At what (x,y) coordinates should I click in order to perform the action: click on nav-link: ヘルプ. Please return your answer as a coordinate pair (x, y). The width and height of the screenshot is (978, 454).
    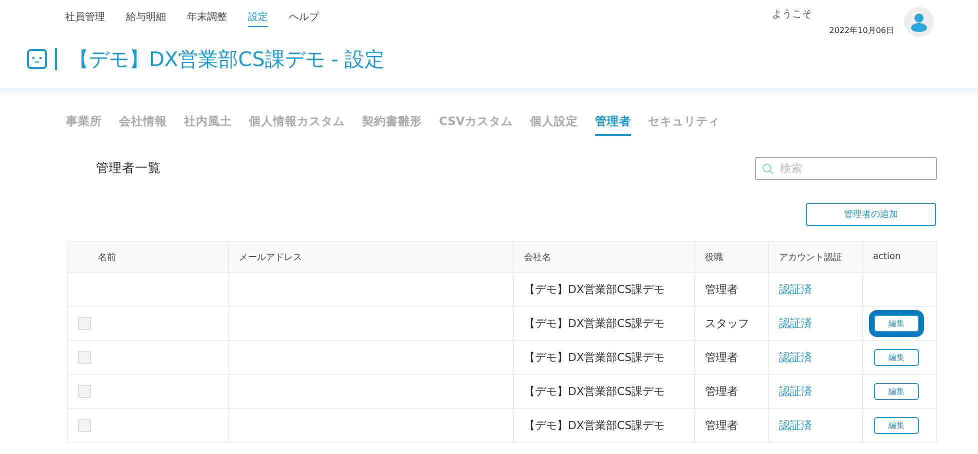
    Looking at the image, I should click on (304, 18).